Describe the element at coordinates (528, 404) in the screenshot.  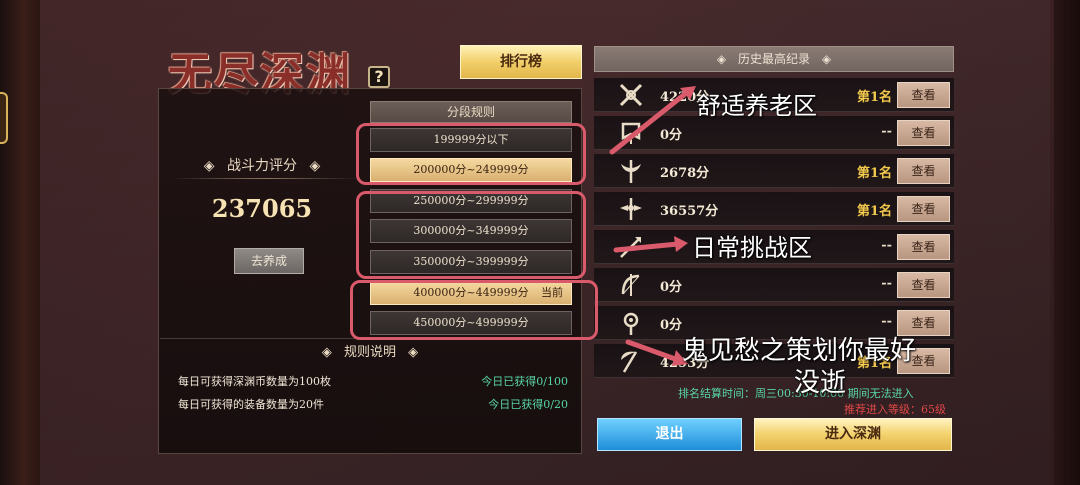
I see `rule-progress: 今日已获得0/20` at that location.